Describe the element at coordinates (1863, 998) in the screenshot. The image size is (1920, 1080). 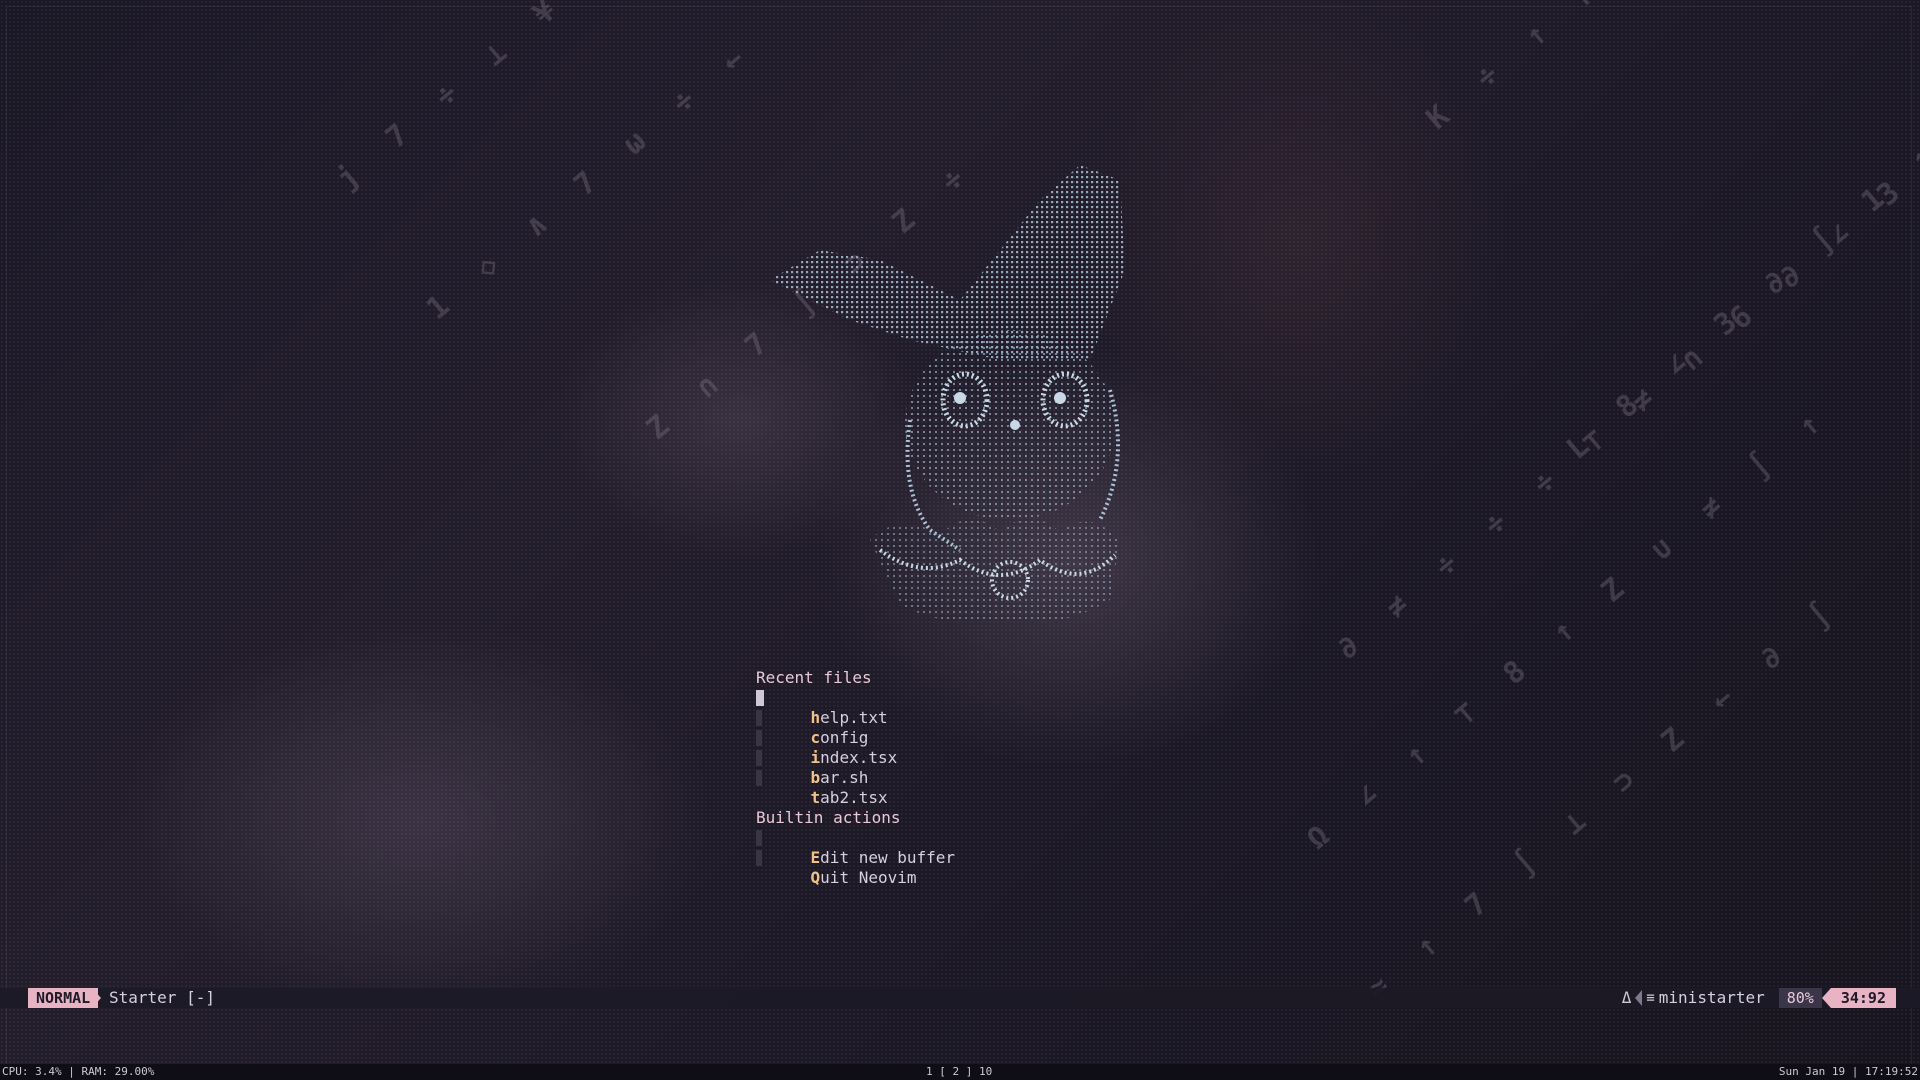
I see `cursor-position: 34:92` at that location.